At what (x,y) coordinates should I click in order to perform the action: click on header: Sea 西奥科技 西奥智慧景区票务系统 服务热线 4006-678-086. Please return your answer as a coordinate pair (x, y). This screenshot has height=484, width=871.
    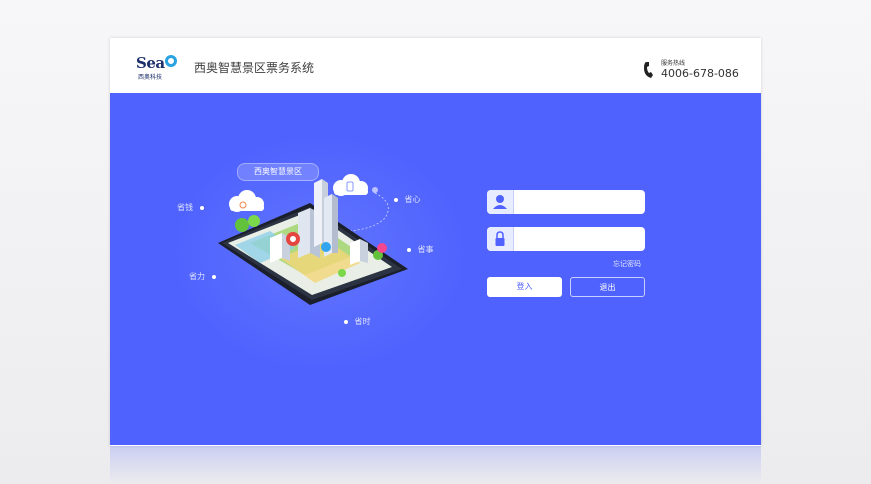
    Looking at the image, I should click on (435, 65).